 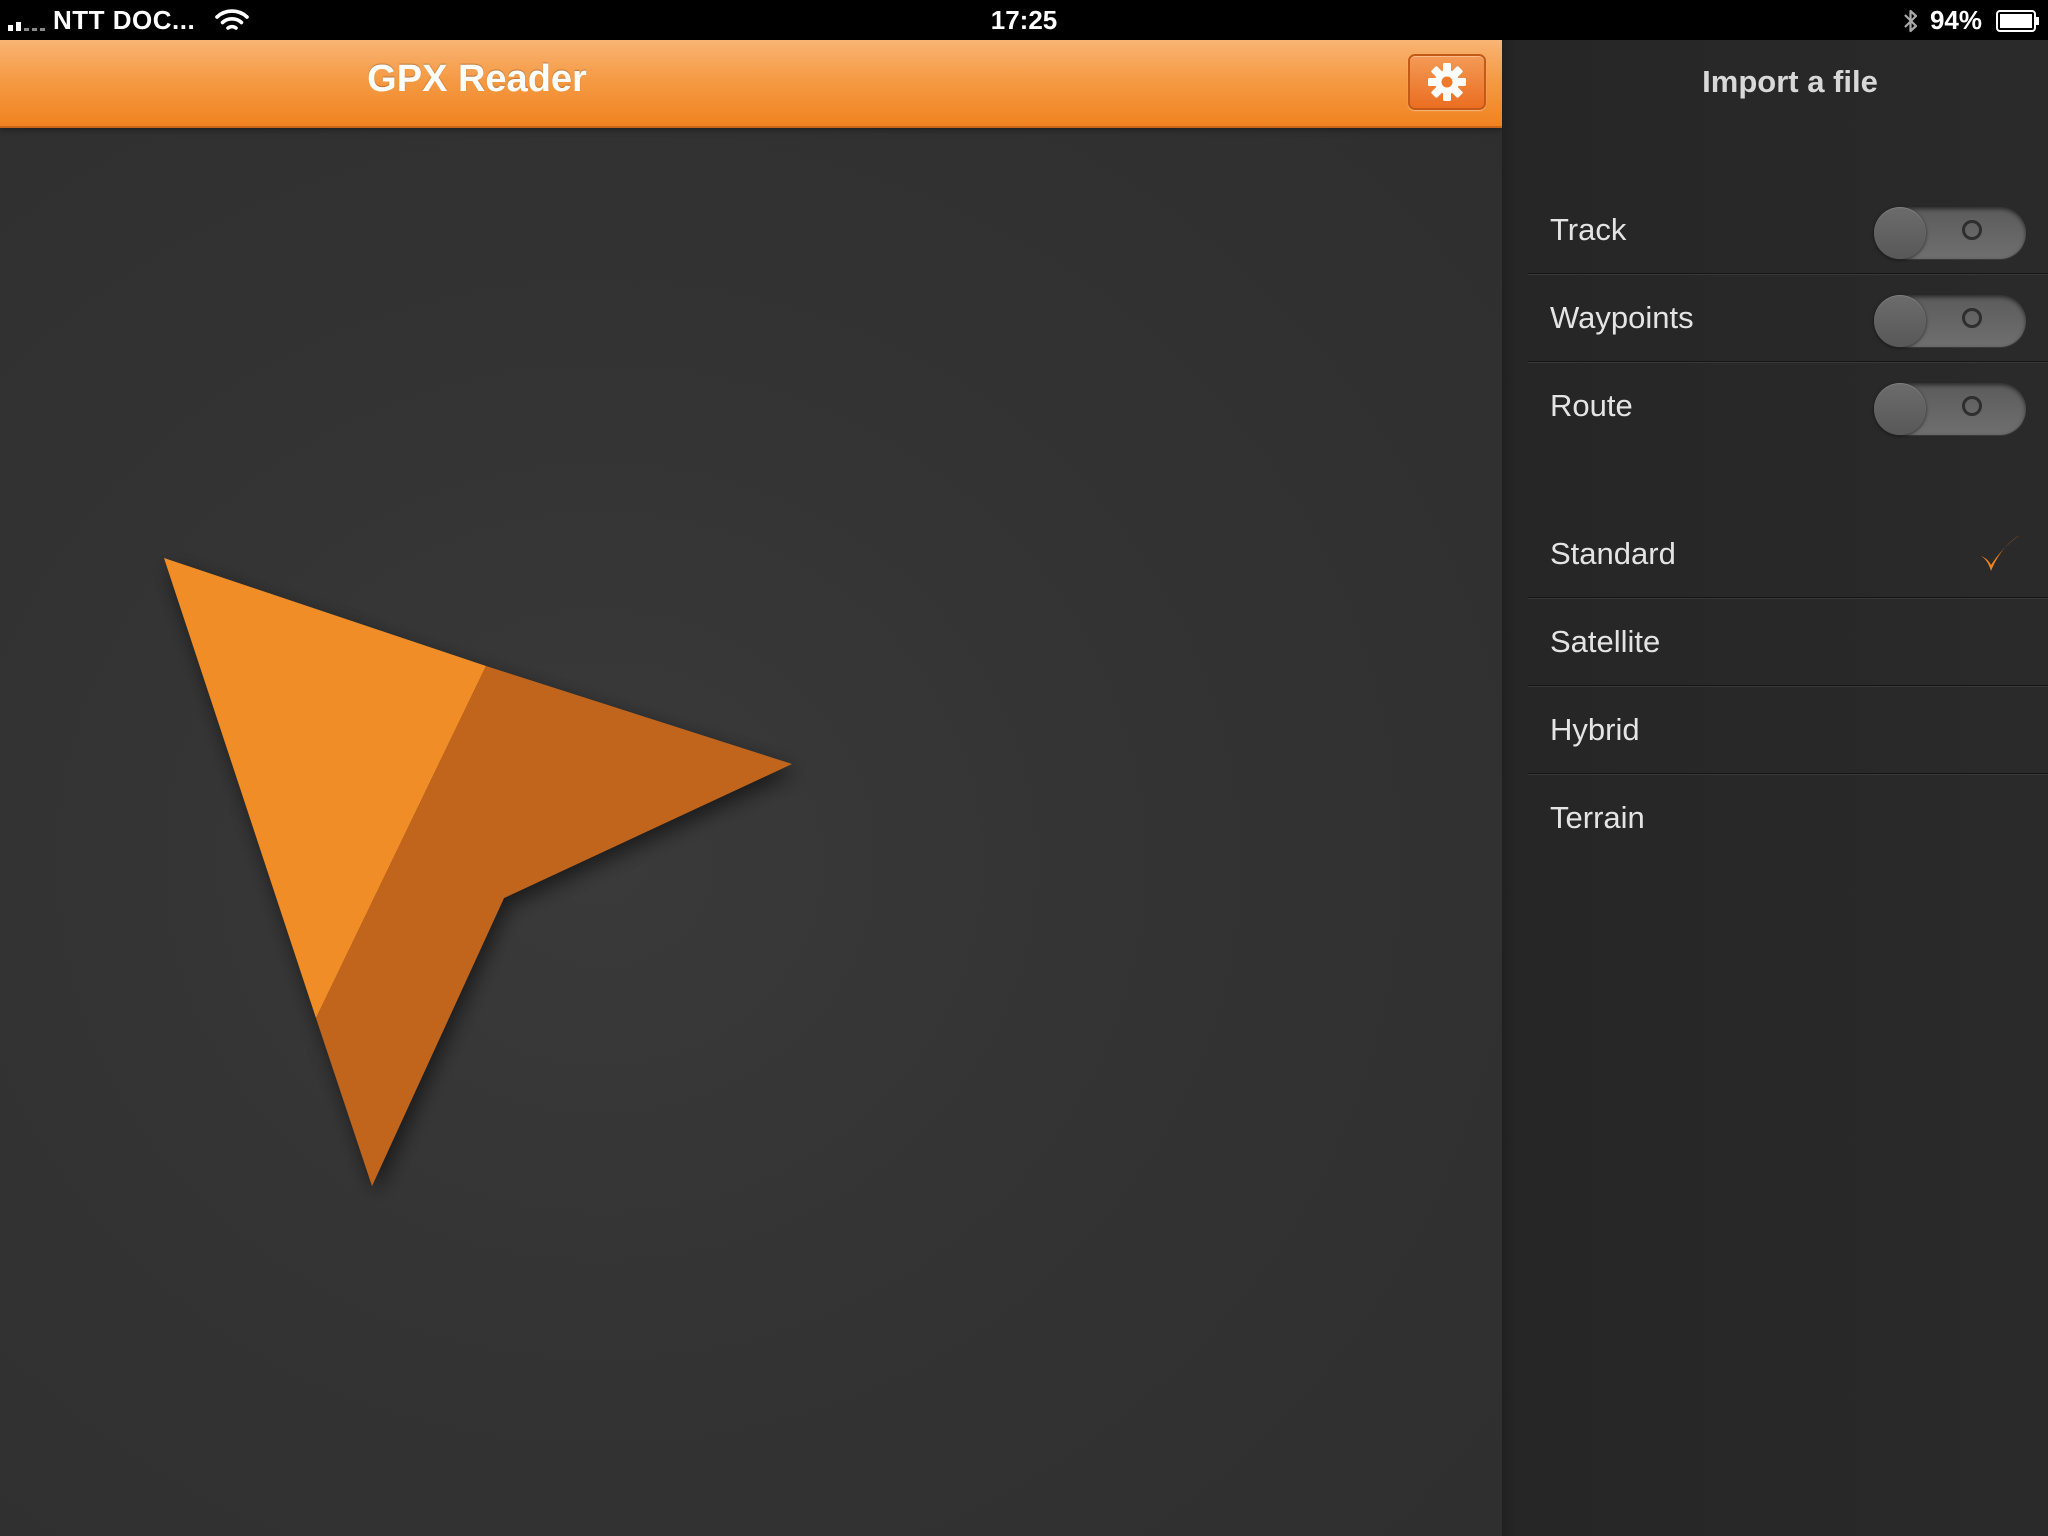 What do you see at coordinates (1950, 233) in the screenshot?
I see `track-toggle` at bounding box center [1950, 233].